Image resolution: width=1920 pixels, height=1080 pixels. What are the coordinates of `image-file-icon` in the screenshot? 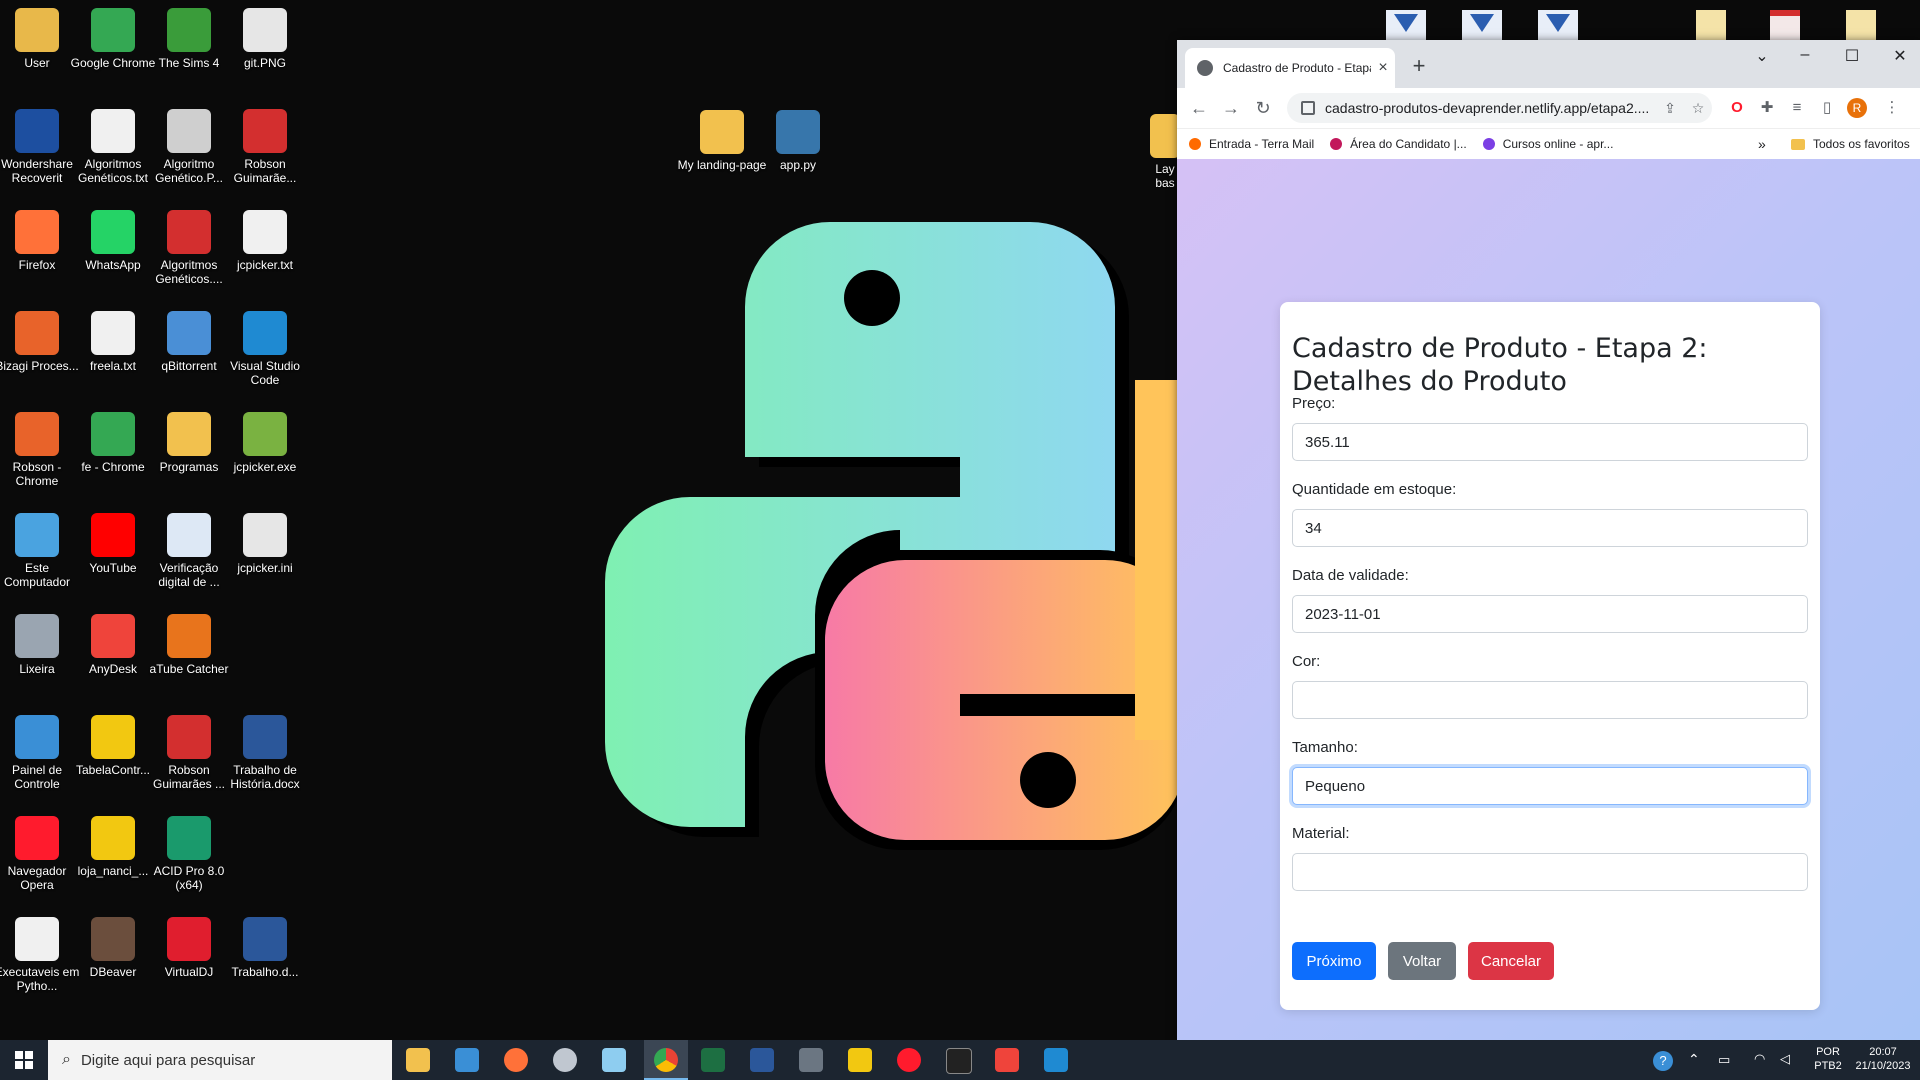 It's located at (189, 131).